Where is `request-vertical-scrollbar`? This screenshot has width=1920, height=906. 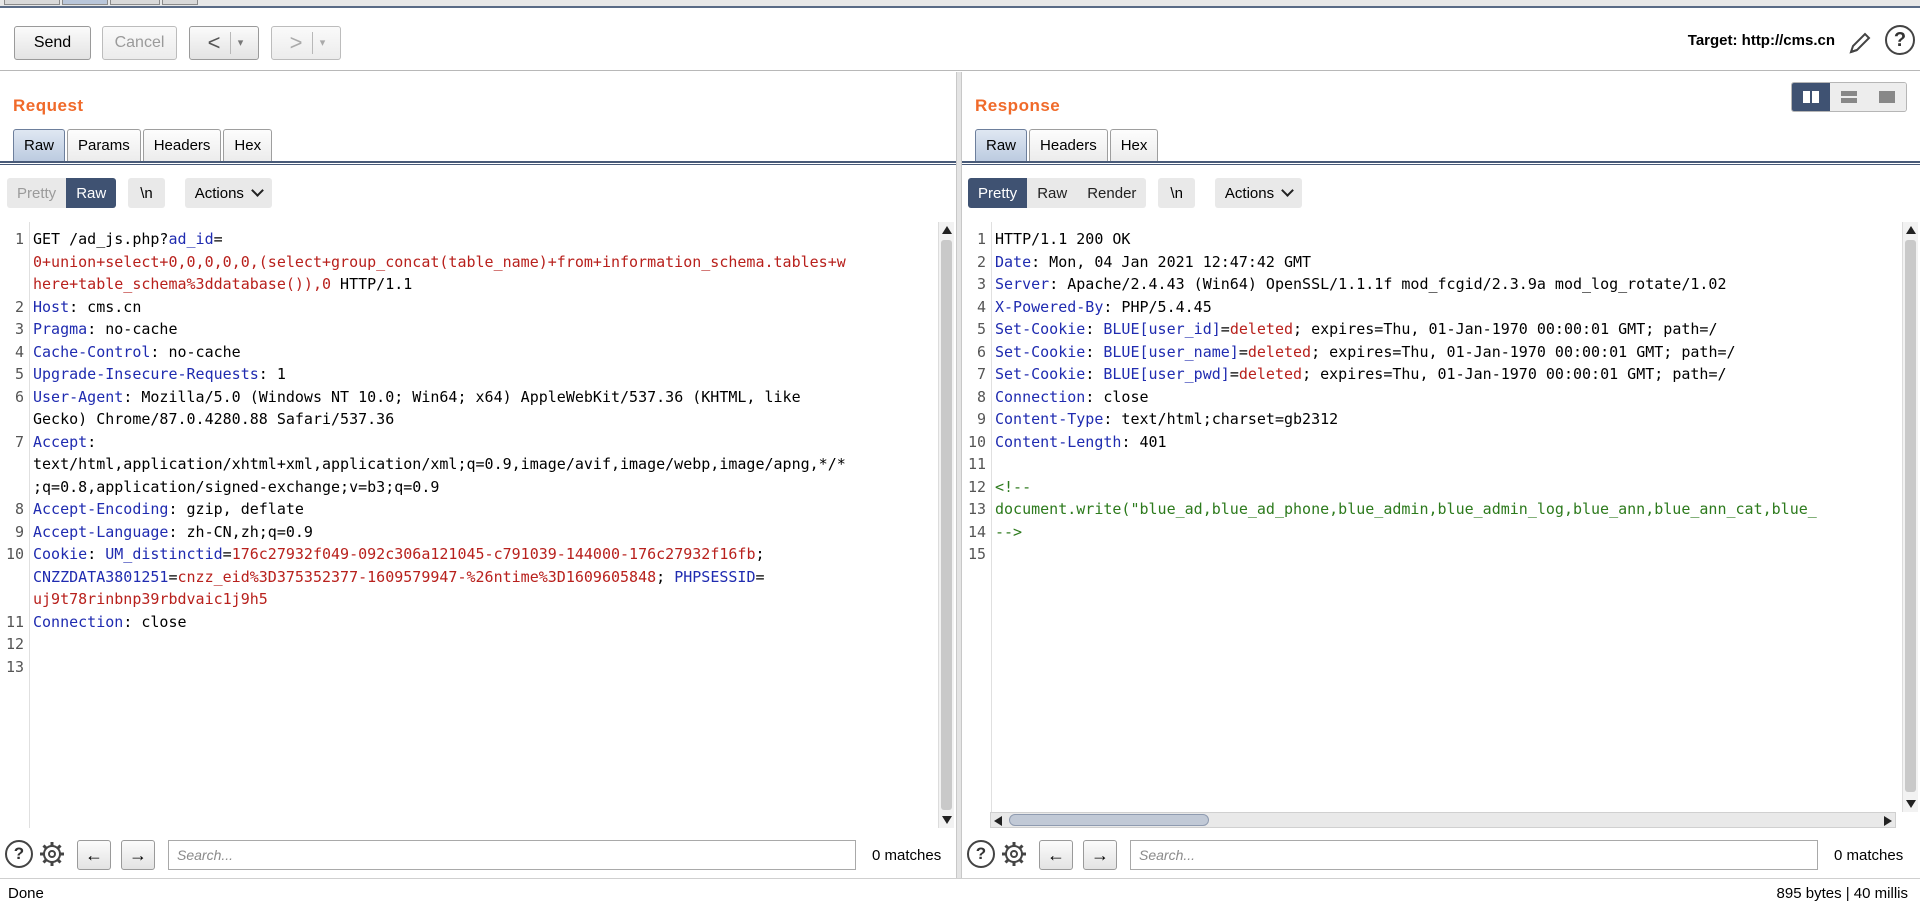
request-vertical-scrollbar is located at coordinates (946, 525).